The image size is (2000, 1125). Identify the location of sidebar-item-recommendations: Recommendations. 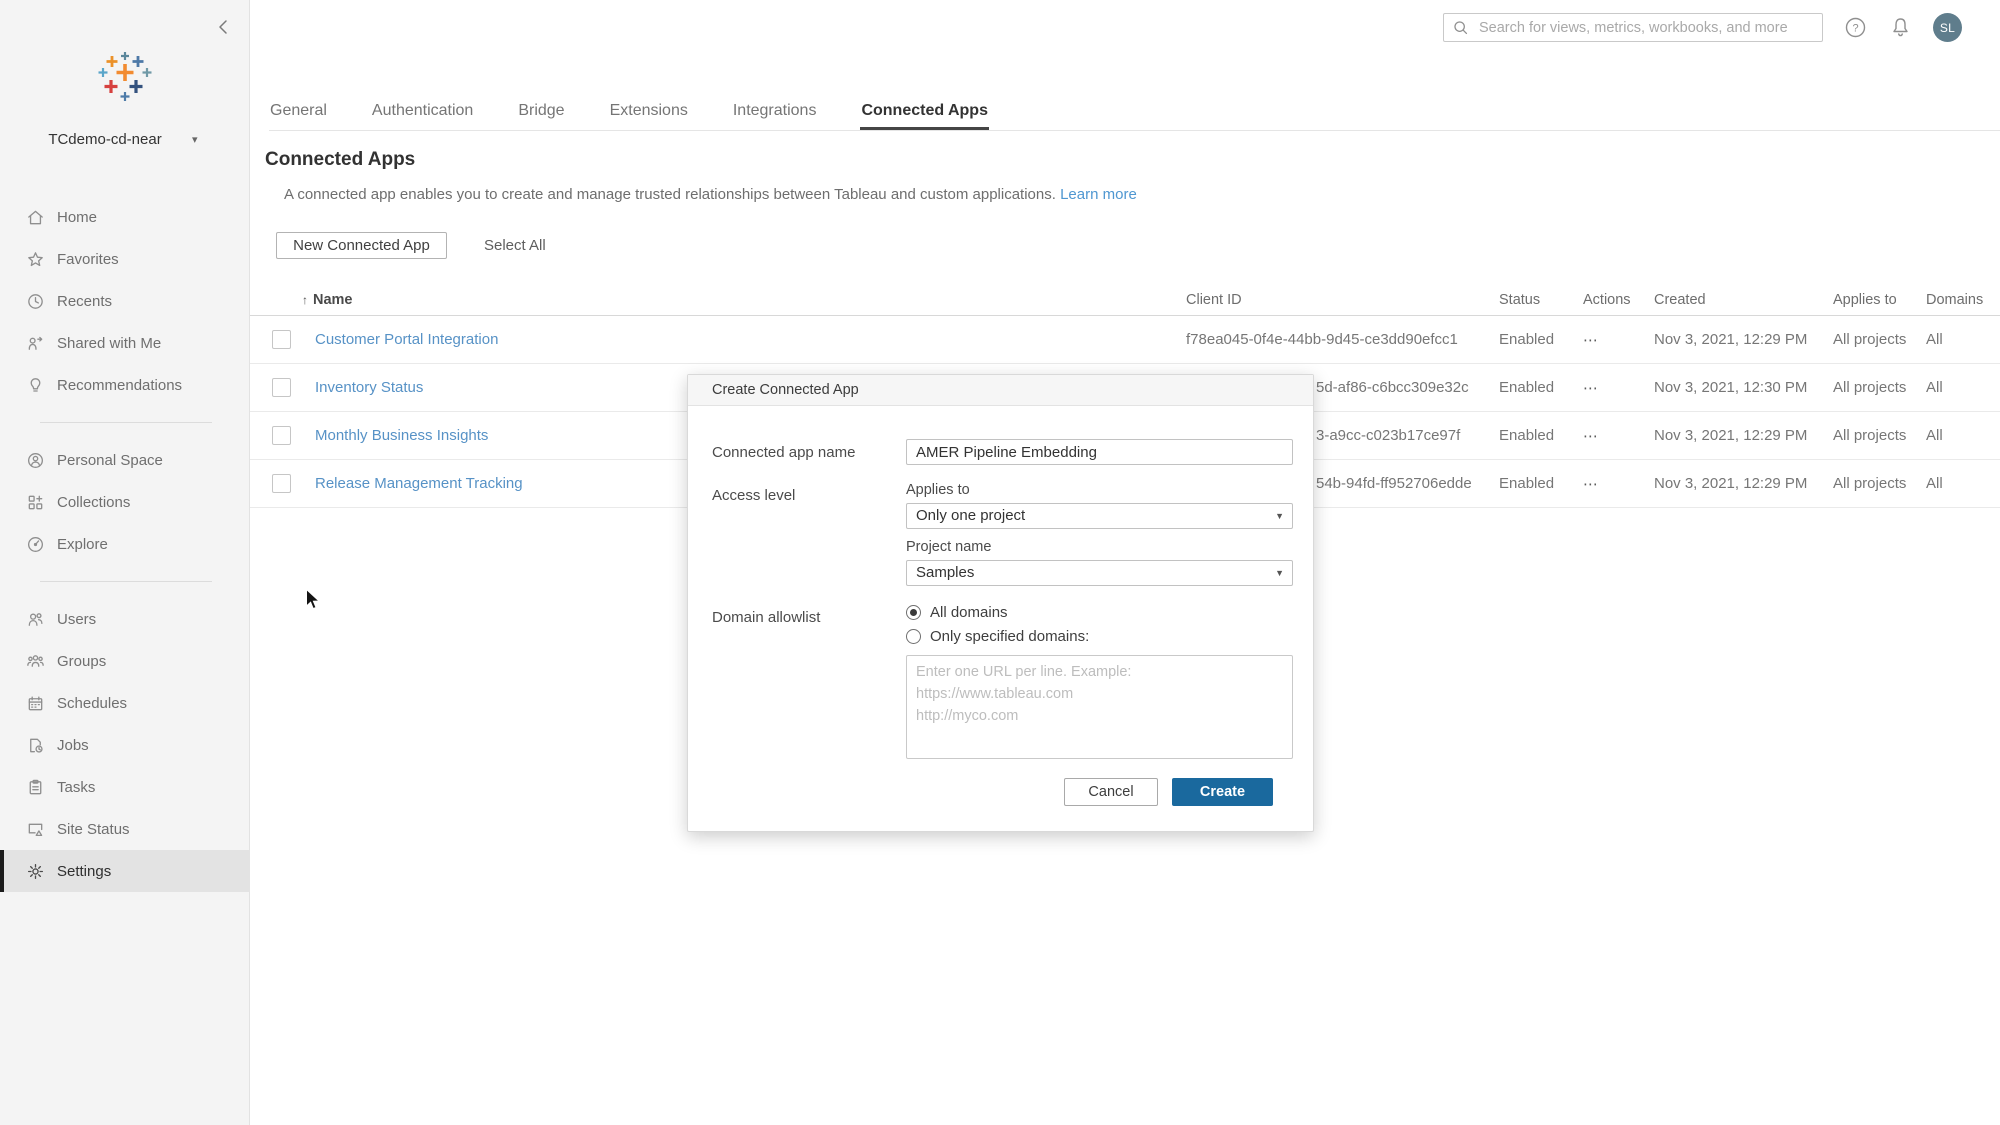
(125, 385).